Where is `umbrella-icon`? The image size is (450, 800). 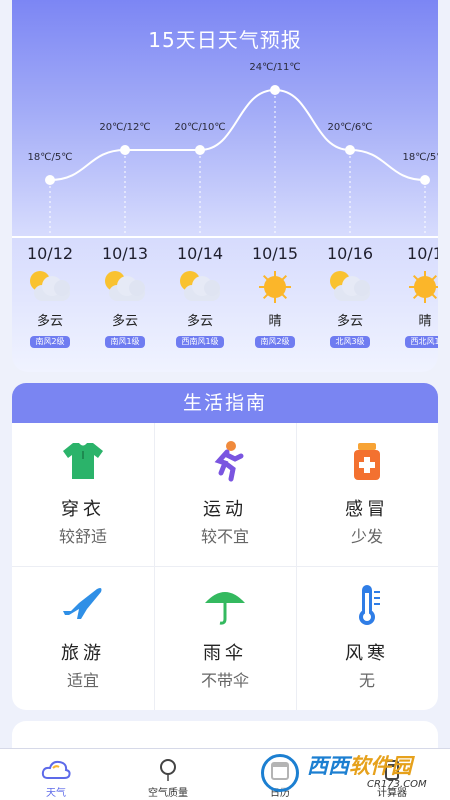 umbrella-icon is located at coordinates (225, 605).